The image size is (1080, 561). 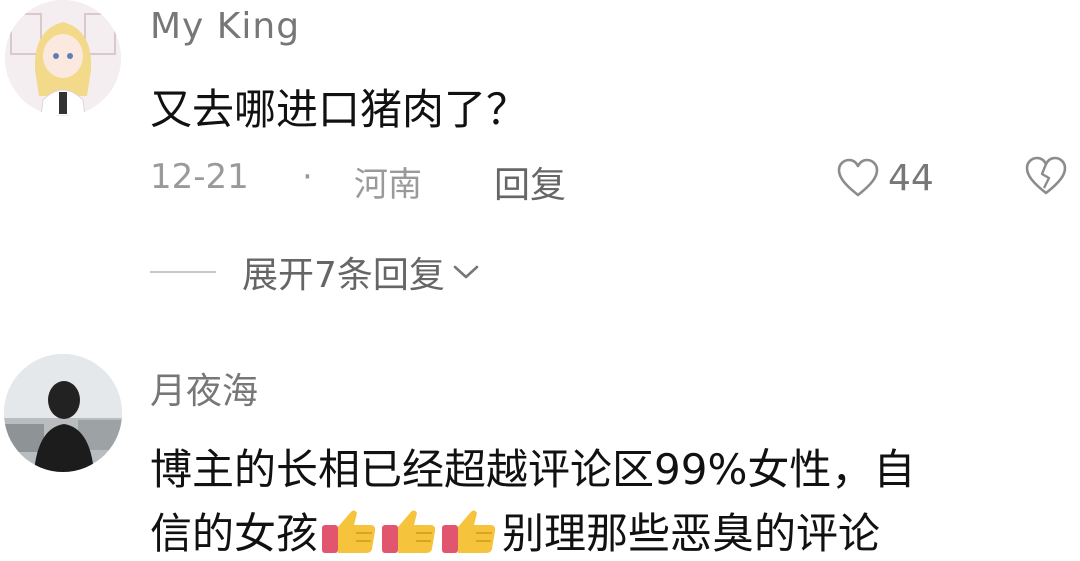 I want to click on reply-button: 回复, so click(x=530, y=182).